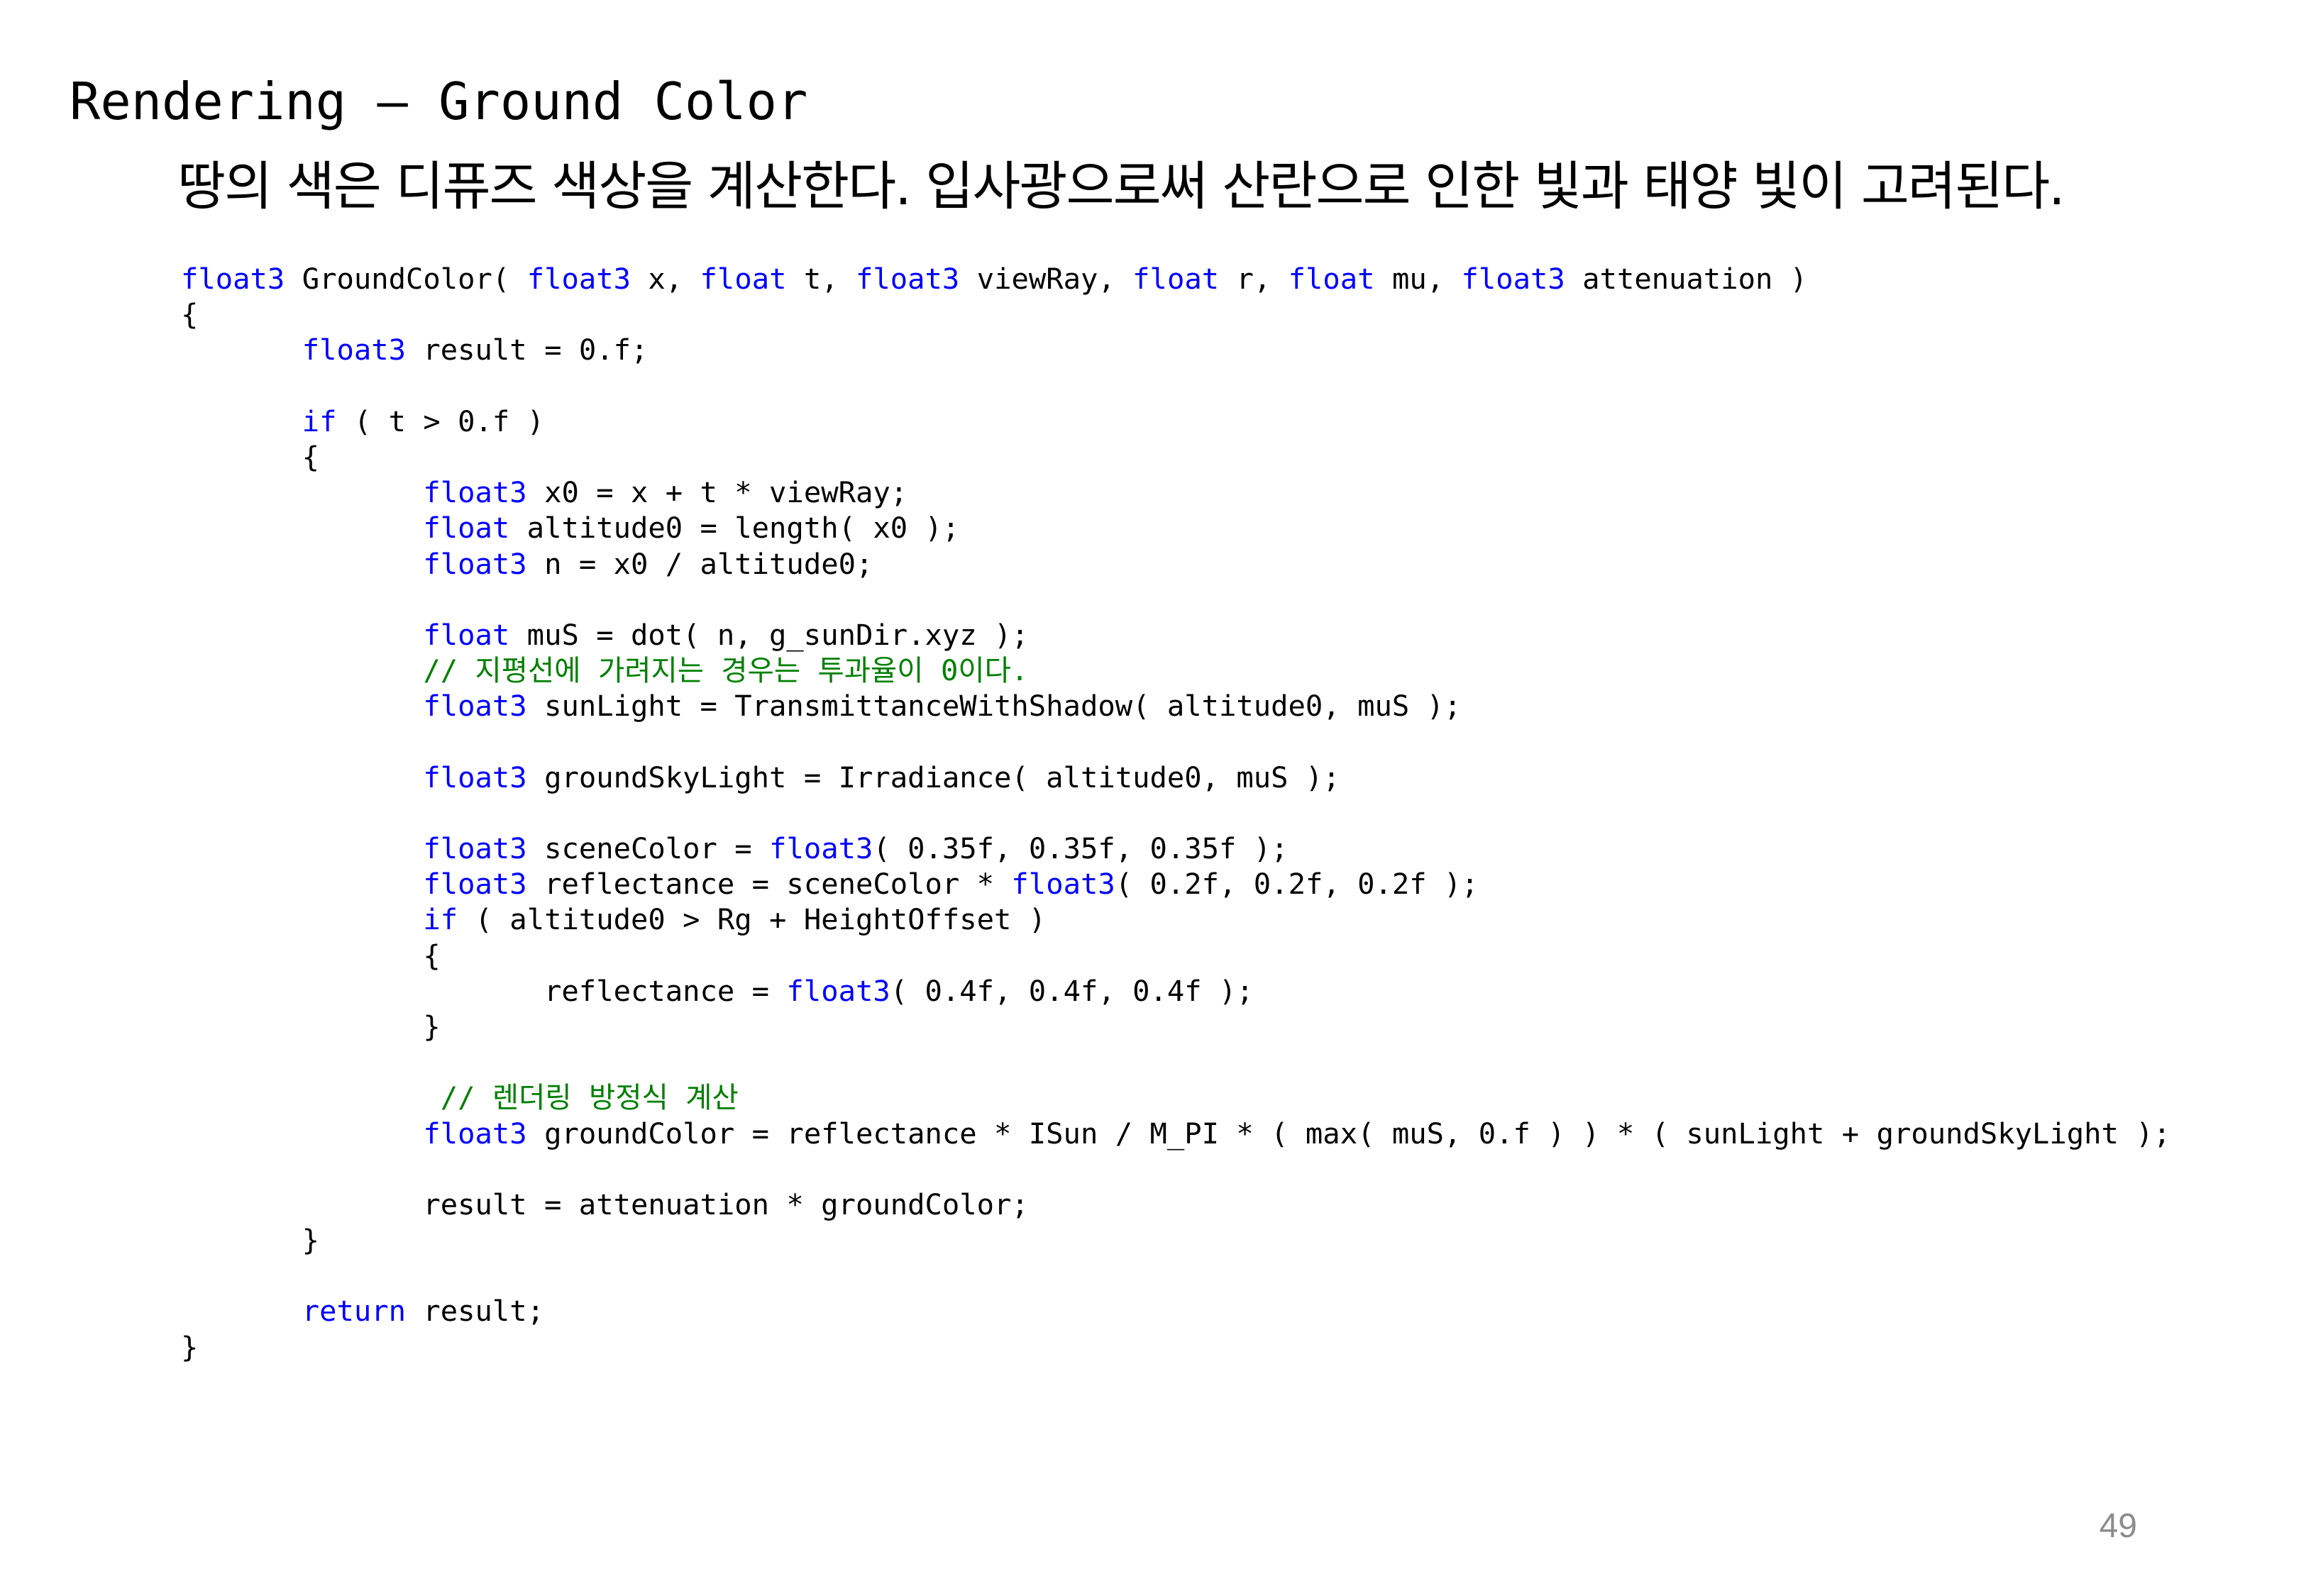 The height and width of the screenshot is (1596, 2306). I want to click on code-line: float3 result = 0.f;, so click(1175, 349).